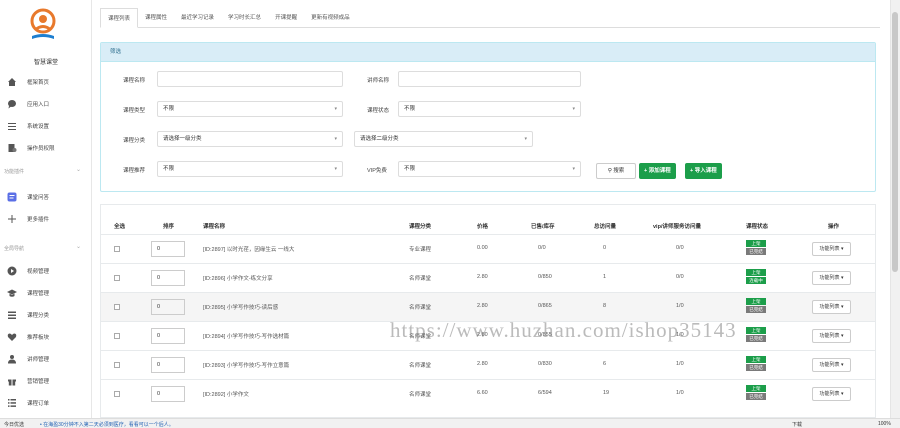  Describe the element at coordinates (250, 169) in the screenshot. I see `recommend-select: 不限 ▾` at that location.